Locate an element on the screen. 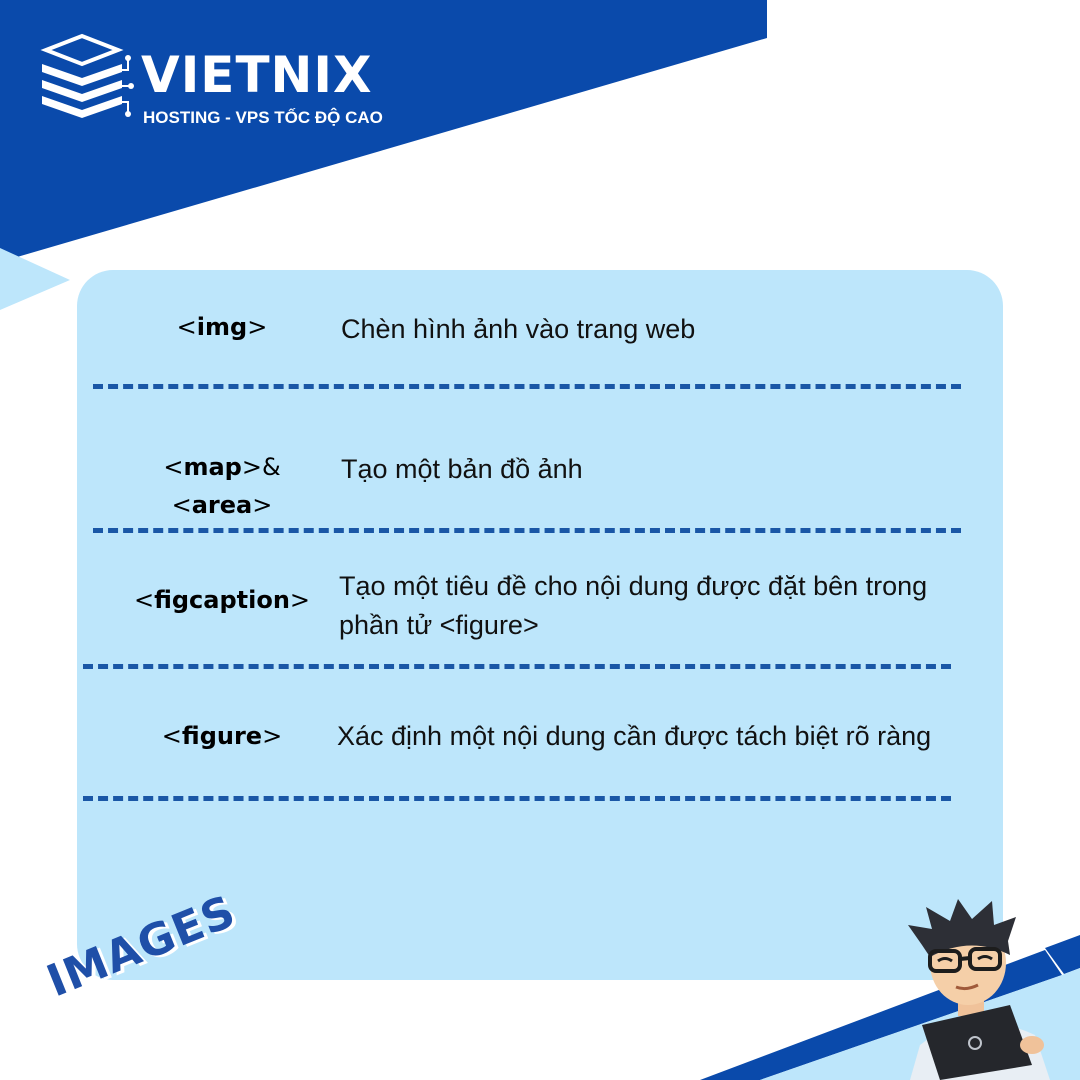  developer-mascot-icon is located at coordinates (979, 989).